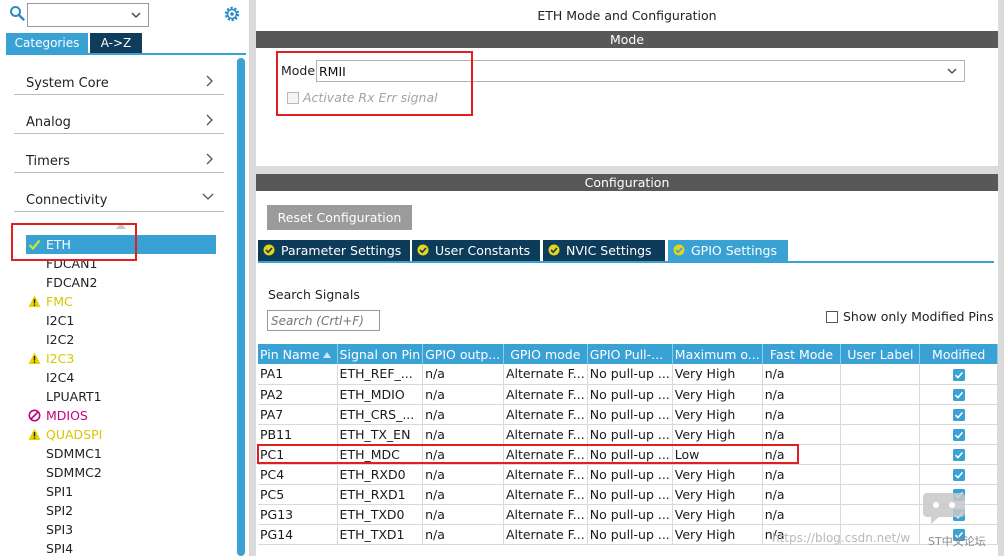  What do you see at coordinates (957, 541) in the screenshot?
I see `watermark-forum: ST中文论坛` at bounding box center [957, 541].